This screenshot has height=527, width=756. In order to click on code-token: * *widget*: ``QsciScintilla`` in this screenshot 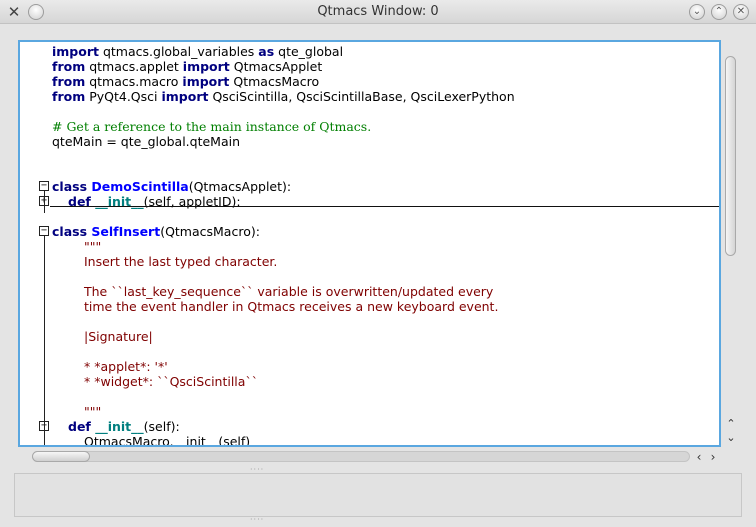, I will do `click(171, 381)`.